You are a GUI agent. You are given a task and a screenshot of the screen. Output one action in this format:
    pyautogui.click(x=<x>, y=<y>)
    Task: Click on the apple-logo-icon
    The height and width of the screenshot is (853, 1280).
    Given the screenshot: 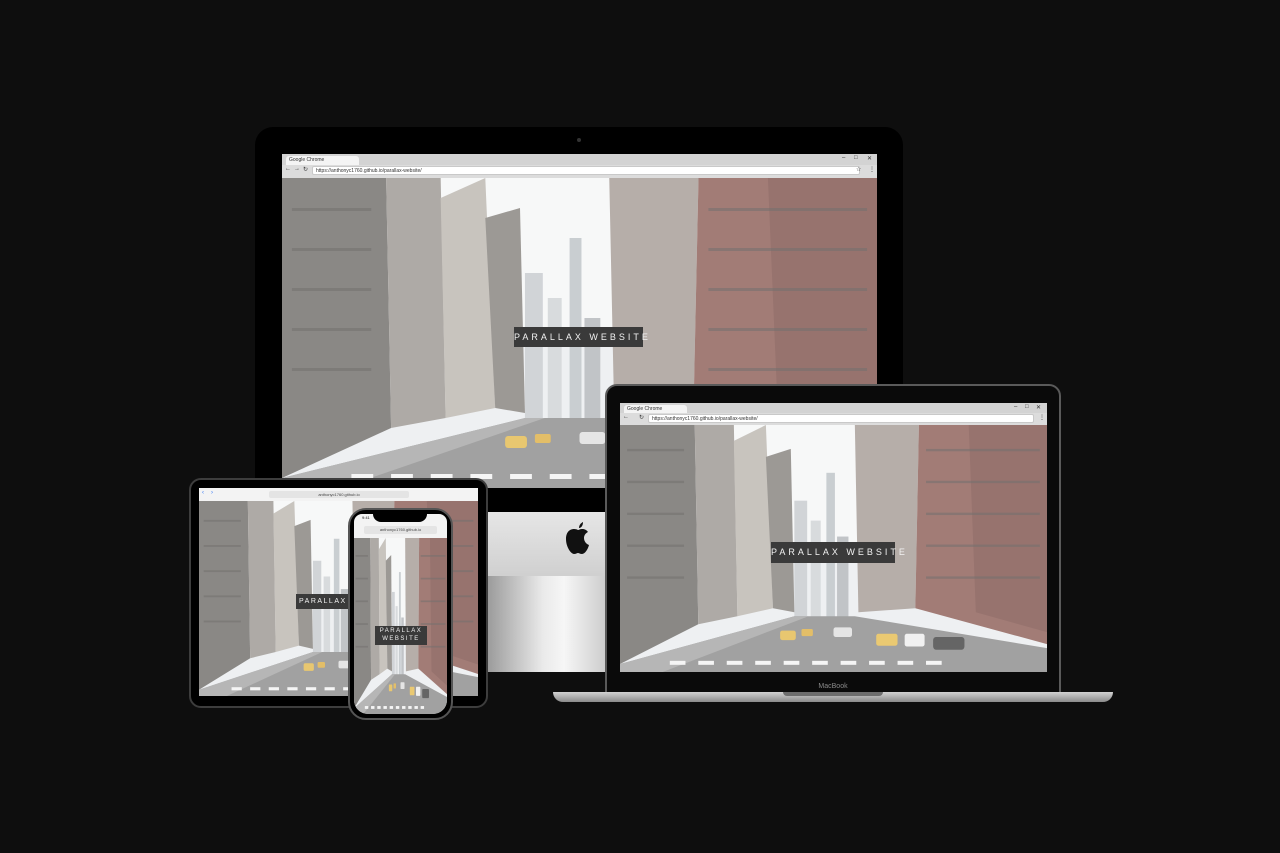 What is the action you would take?
    pyautogui.click(x=577, y=538)
    